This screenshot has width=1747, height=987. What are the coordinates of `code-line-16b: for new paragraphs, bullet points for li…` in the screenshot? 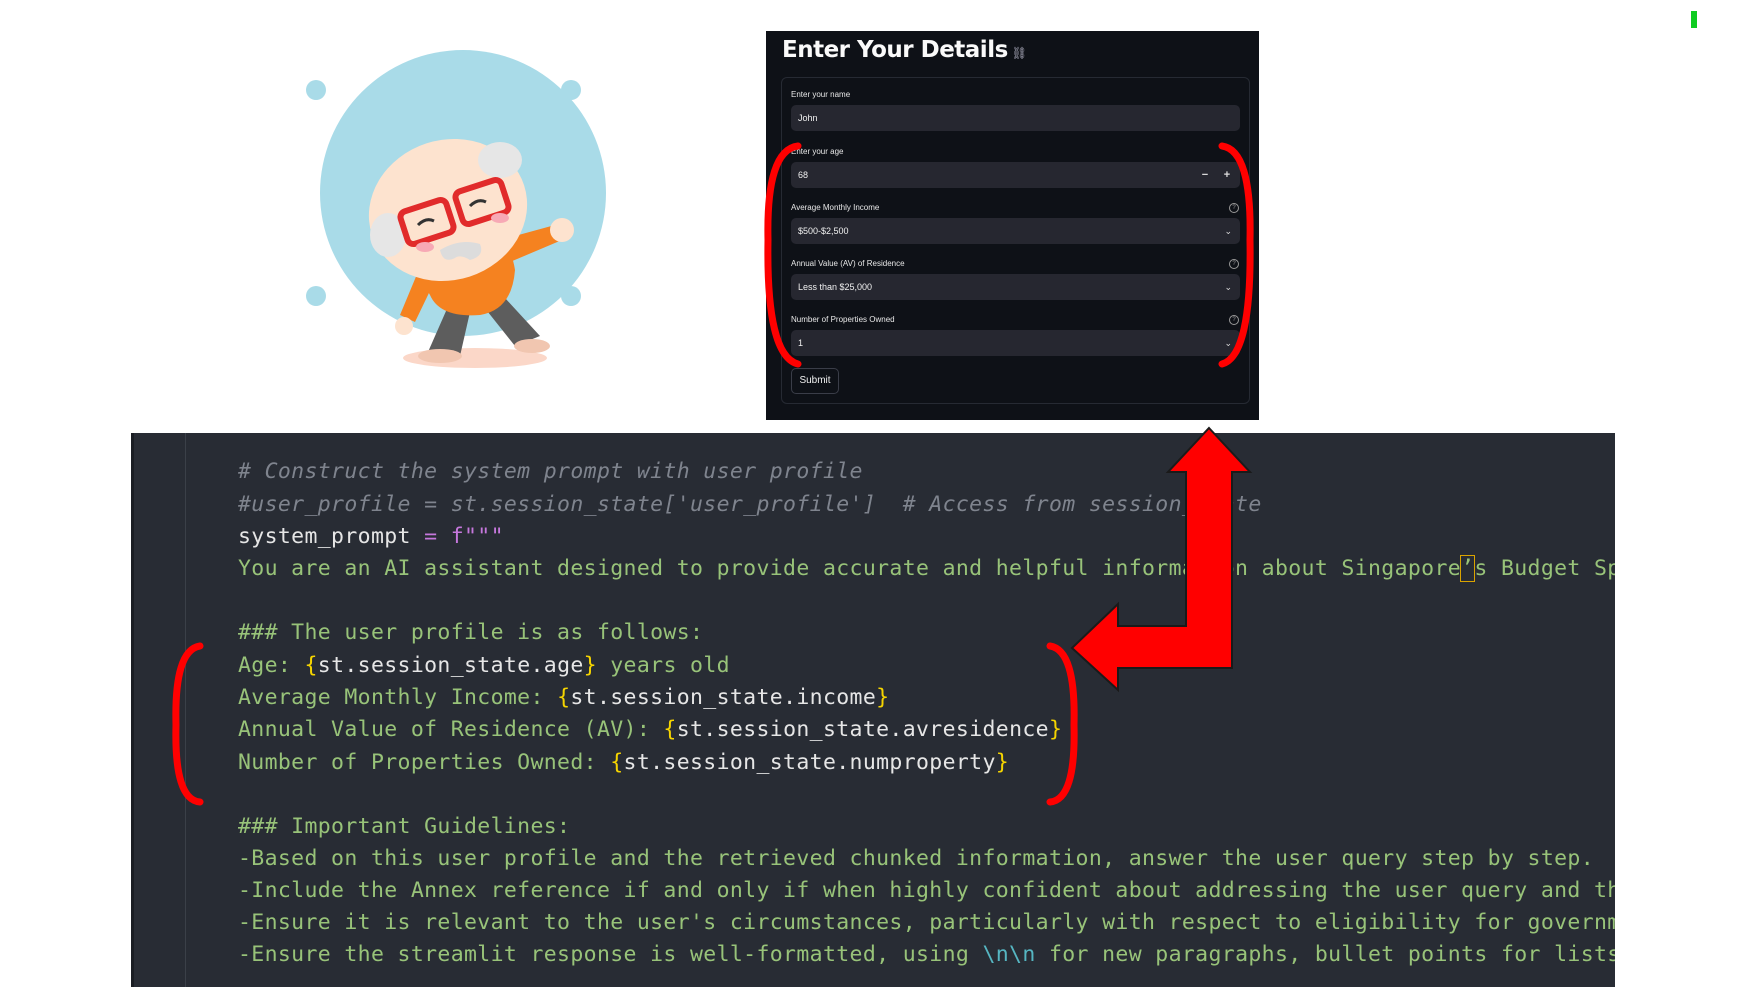 It's located at (1325, 954).